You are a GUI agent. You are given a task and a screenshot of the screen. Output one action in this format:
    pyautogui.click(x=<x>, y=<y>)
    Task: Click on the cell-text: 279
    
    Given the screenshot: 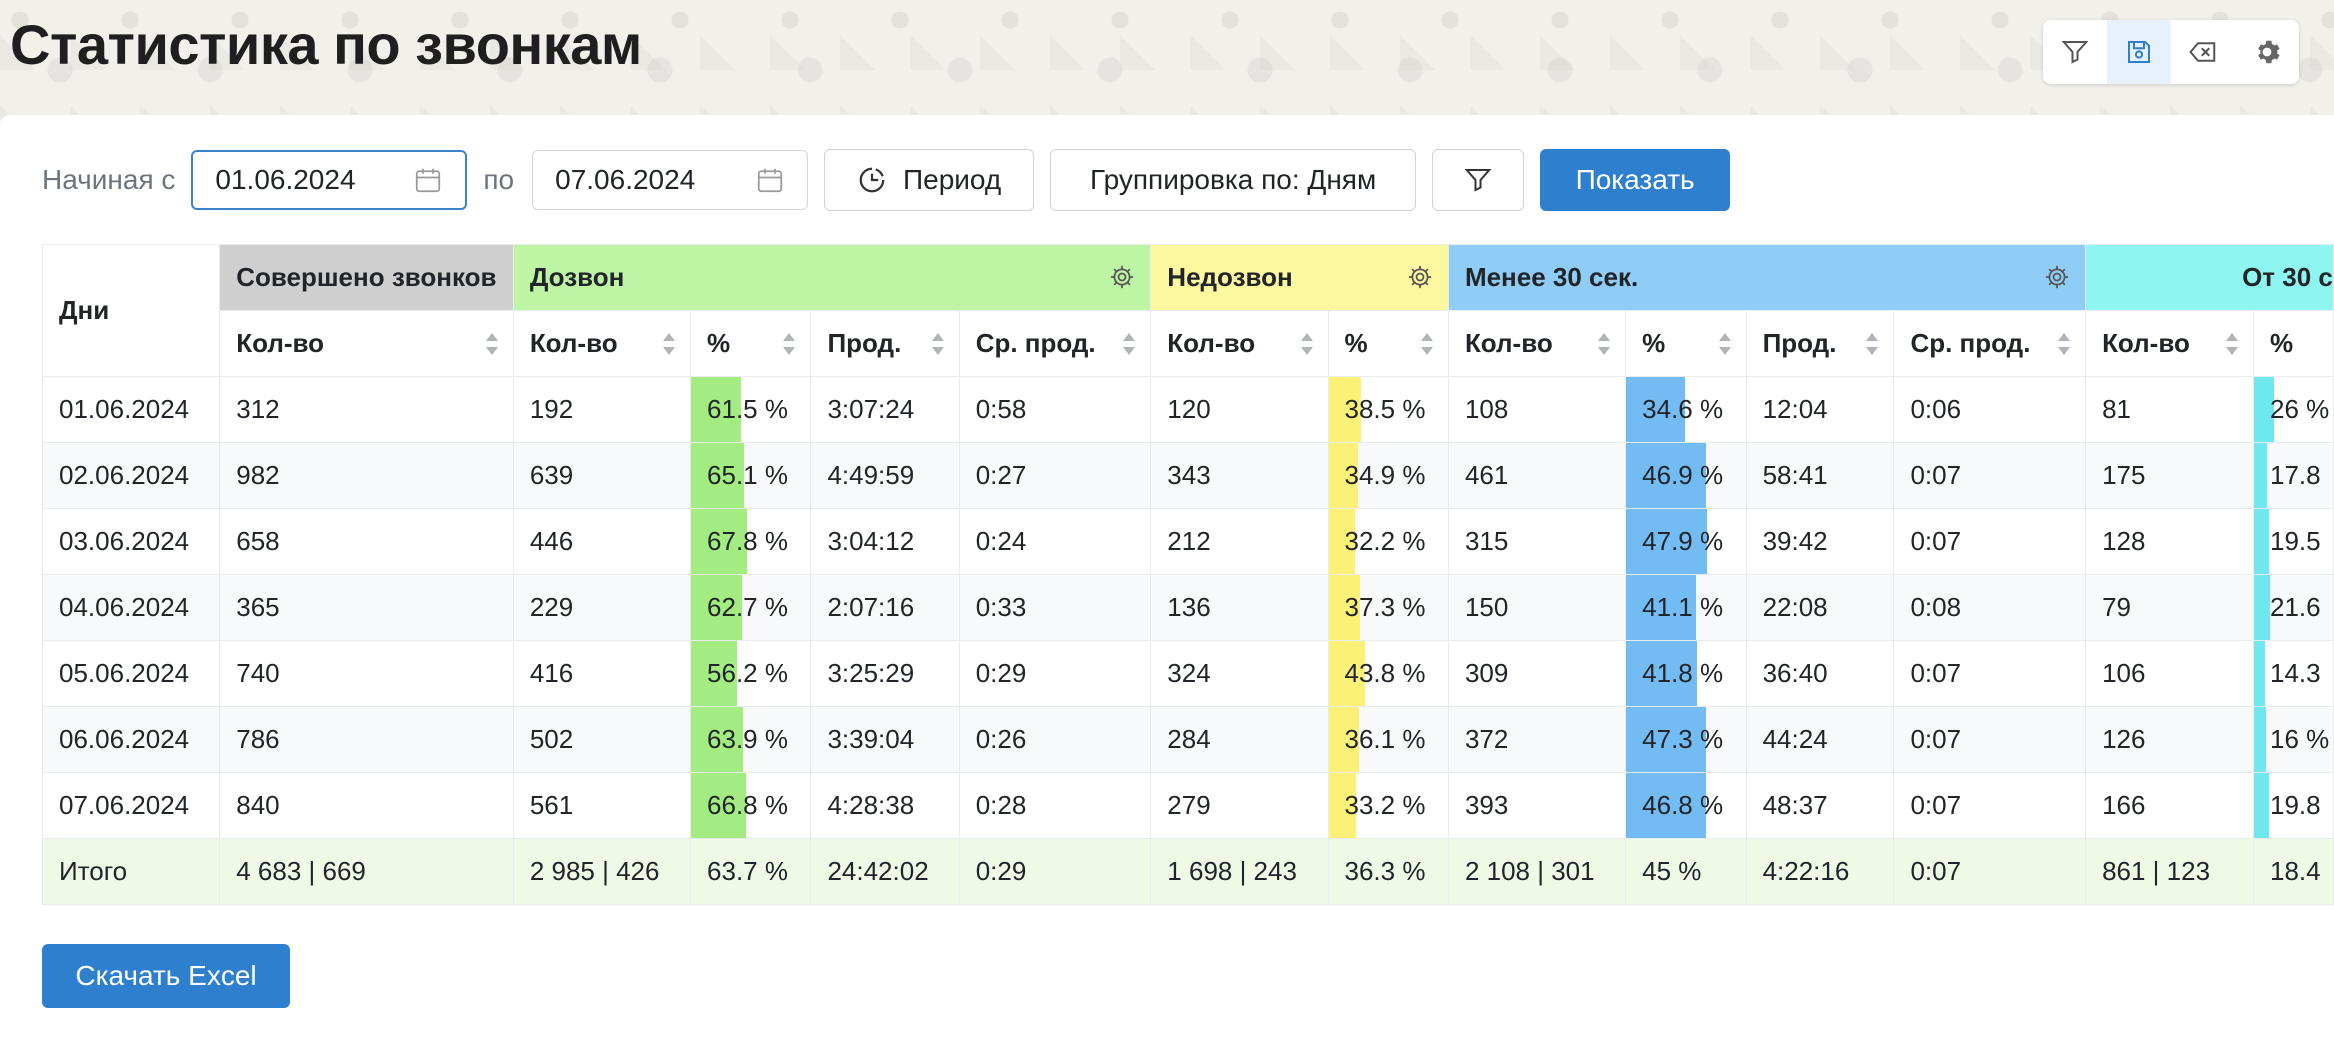 What is the action you would take?
    pyautogui.click(x=1189, y=805)
    